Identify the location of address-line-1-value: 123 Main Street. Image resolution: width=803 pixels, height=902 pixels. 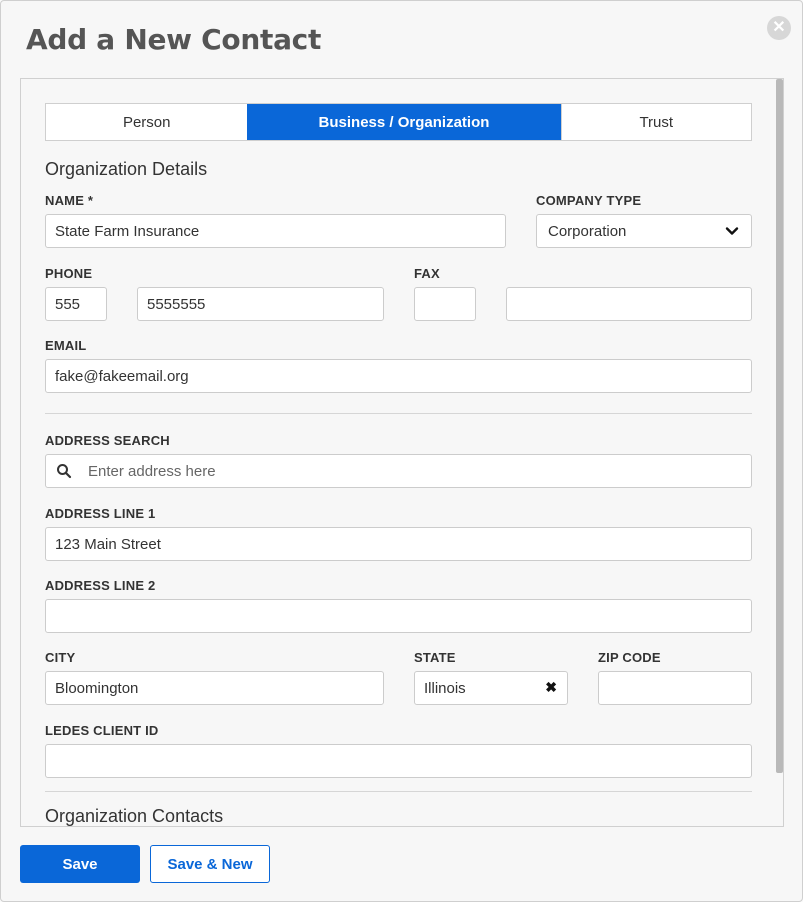
(108, 544).